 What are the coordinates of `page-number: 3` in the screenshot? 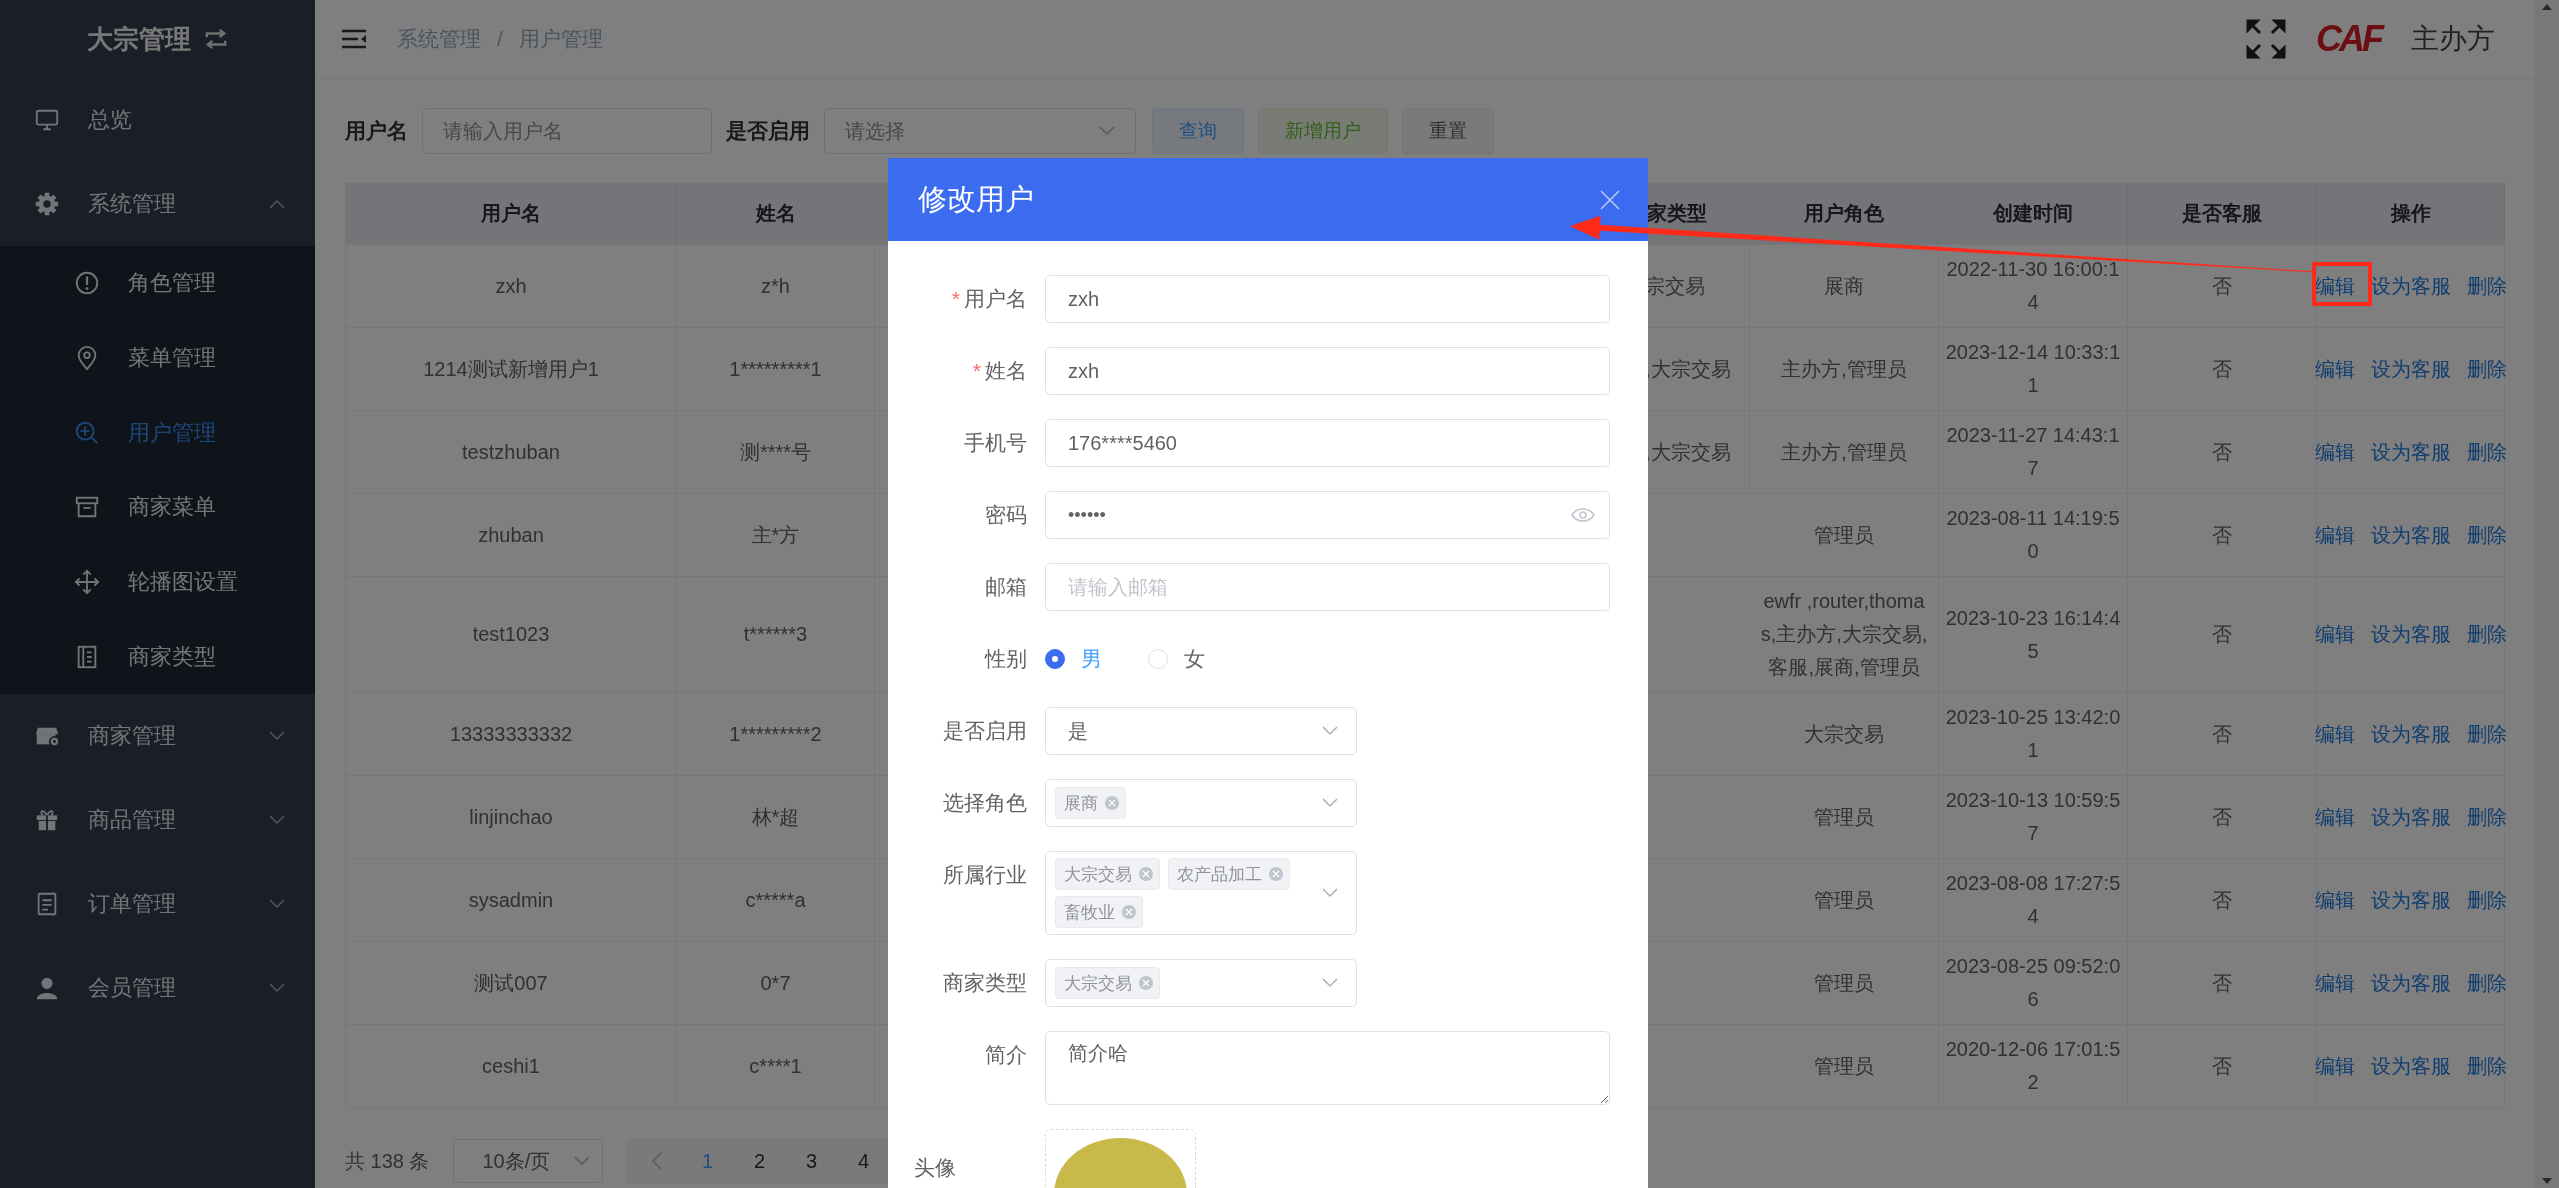 It's located at (811, 1161).